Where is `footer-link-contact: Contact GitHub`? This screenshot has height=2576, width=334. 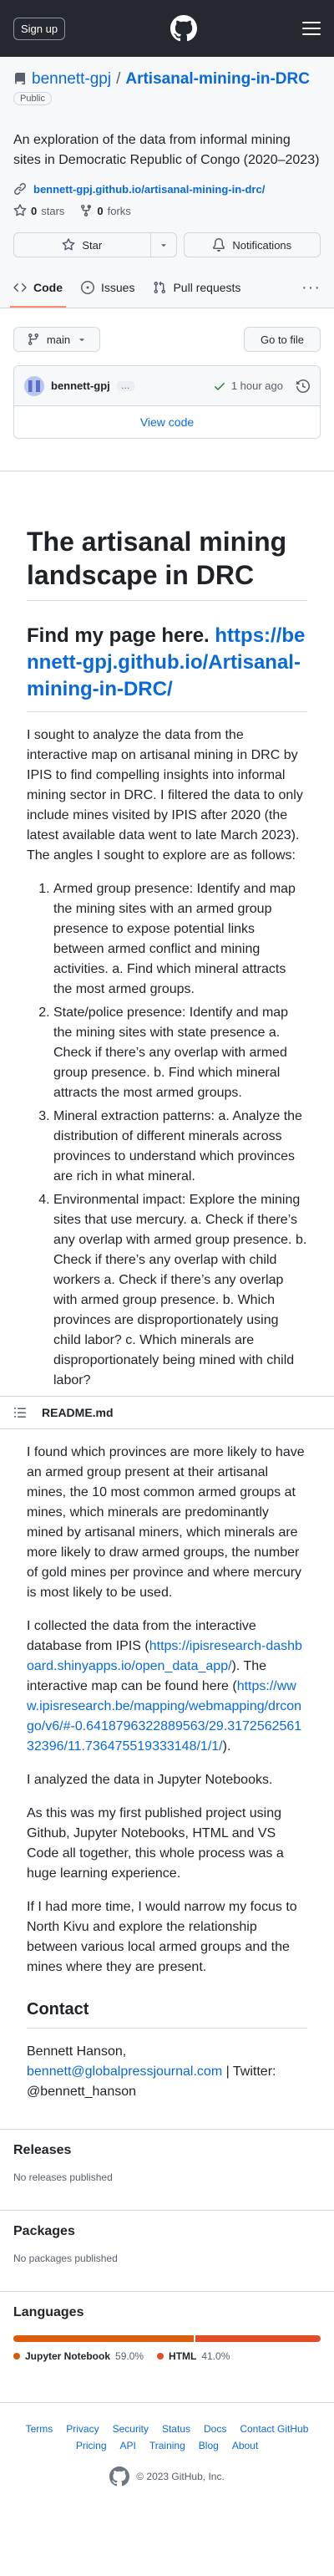
footer-link-contact: Contact GitHub is located at coordinates (274, 2429).